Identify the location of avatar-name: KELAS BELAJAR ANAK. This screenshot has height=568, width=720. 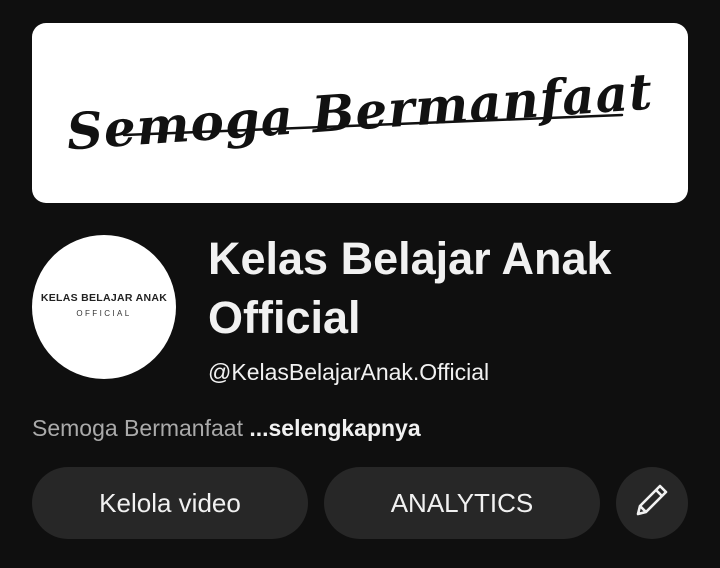
(104, 298).